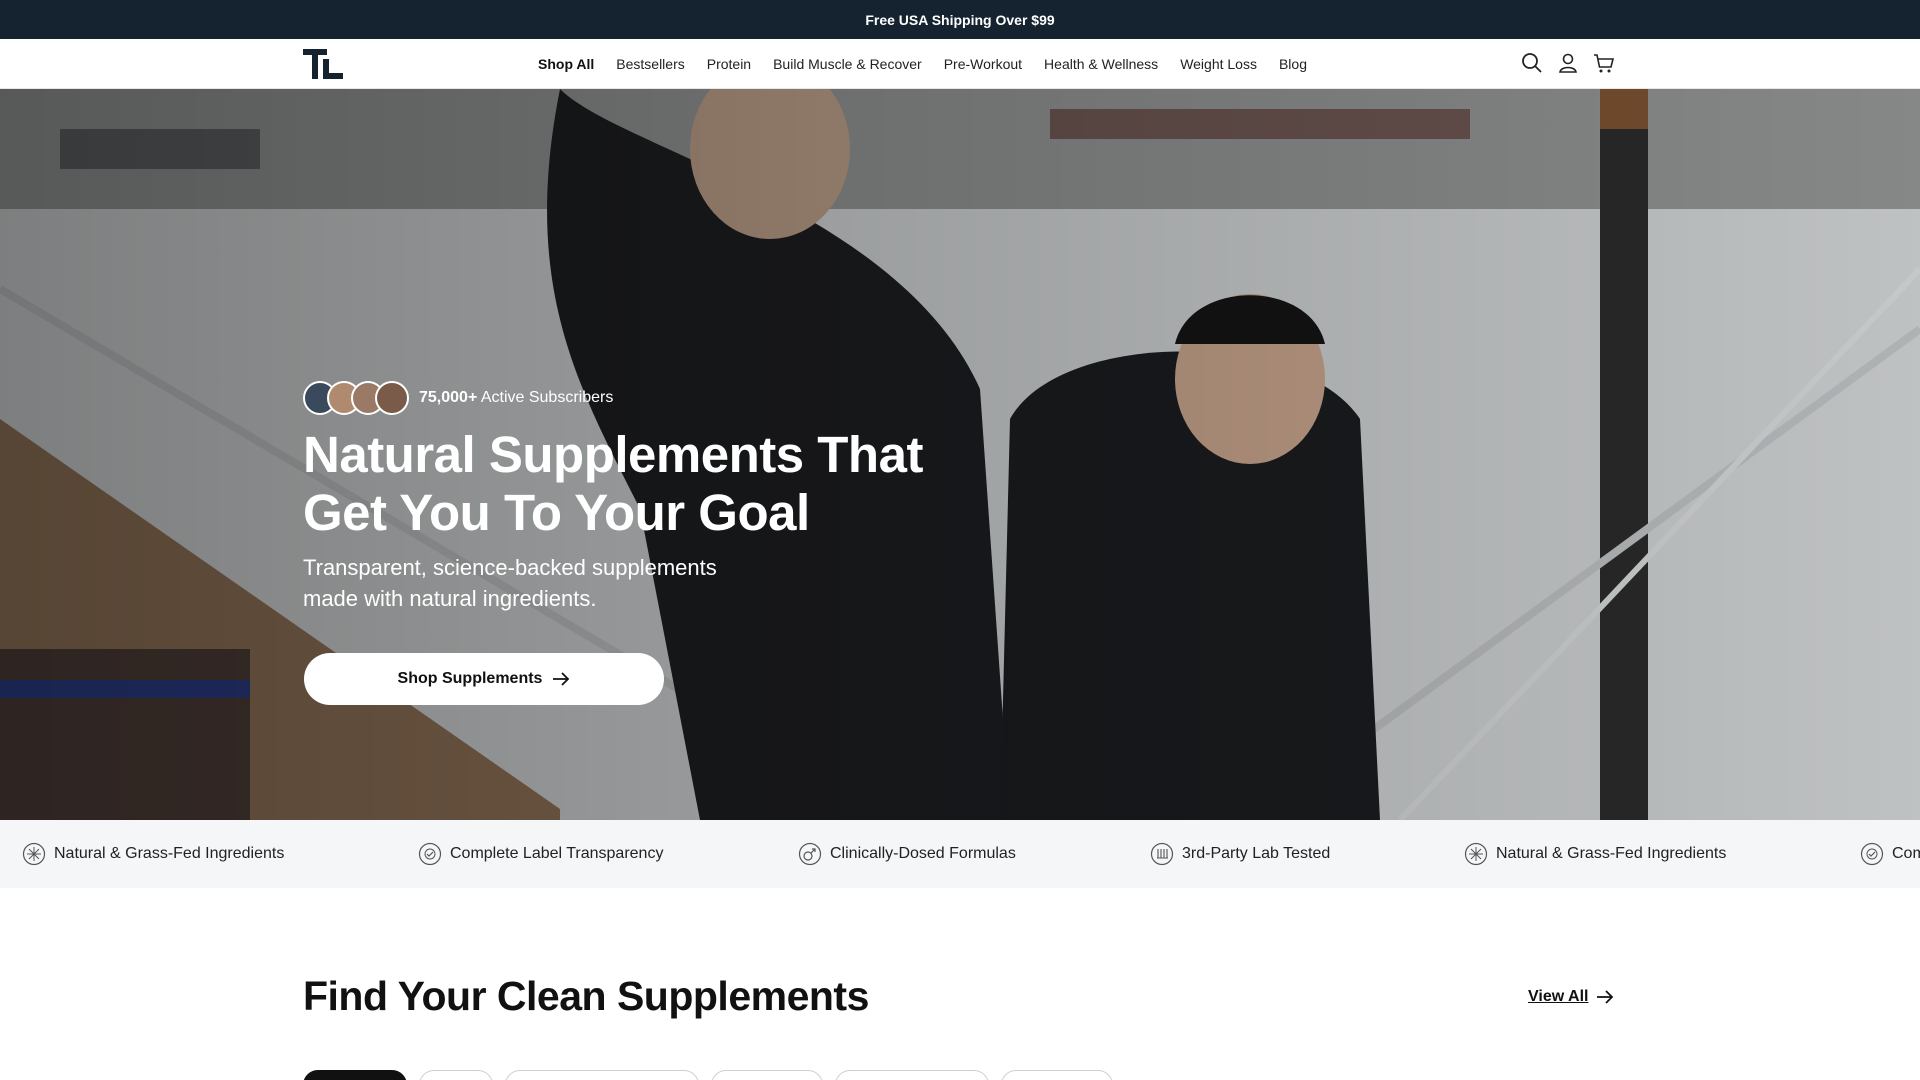 Image resolution: width=1920 pixels, height=1080 pixels. Describe the element at coordinates (1293, 64) in the screenshot. I see `nav-blog: Blog` at that location.